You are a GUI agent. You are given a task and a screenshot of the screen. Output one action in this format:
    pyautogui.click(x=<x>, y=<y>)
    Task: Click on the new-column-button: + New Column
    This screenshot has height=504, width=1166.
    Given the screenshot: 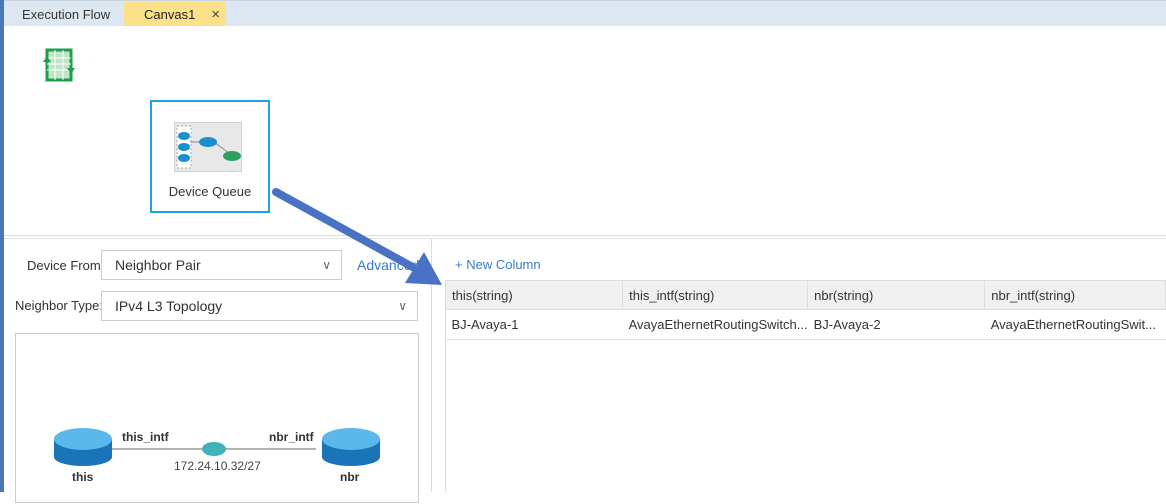 What is the action you would take?
    pyautogui.click(x=498, y=264)
    